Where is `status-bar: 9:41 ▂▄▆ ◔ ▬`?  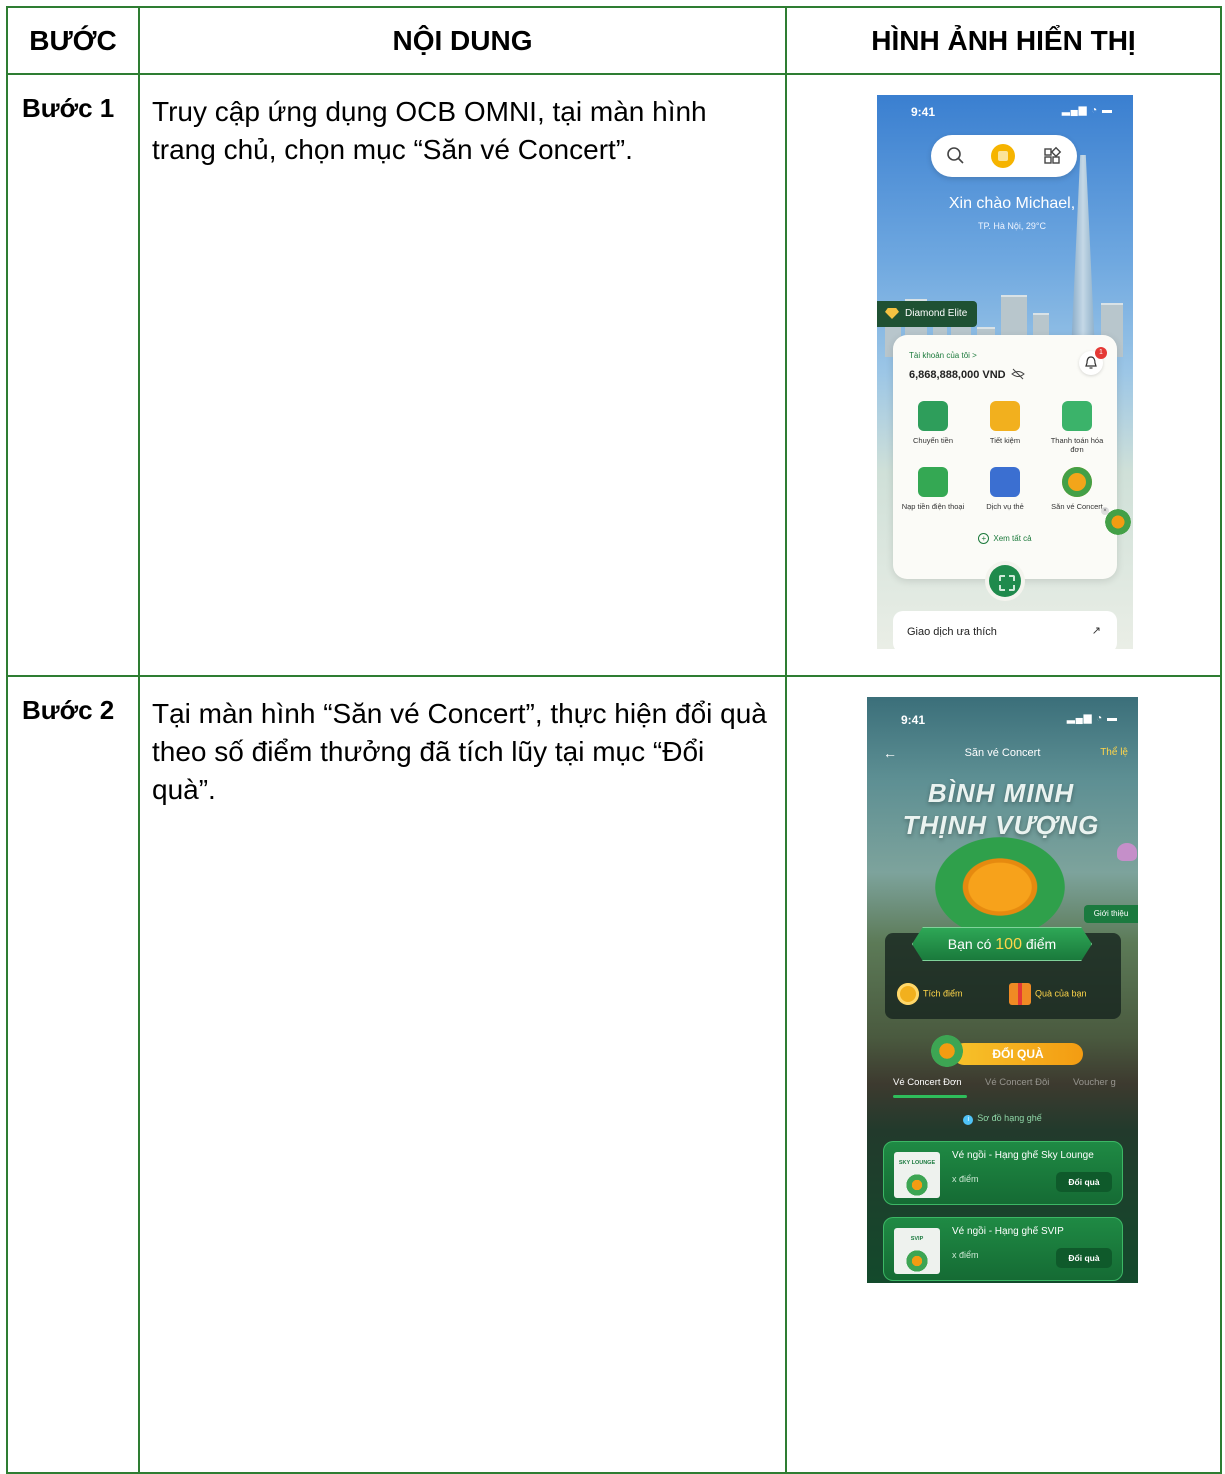 status-bar: 9:41 ▂▄▆ ◔ ▬ is located at coordinates (1005, 113).